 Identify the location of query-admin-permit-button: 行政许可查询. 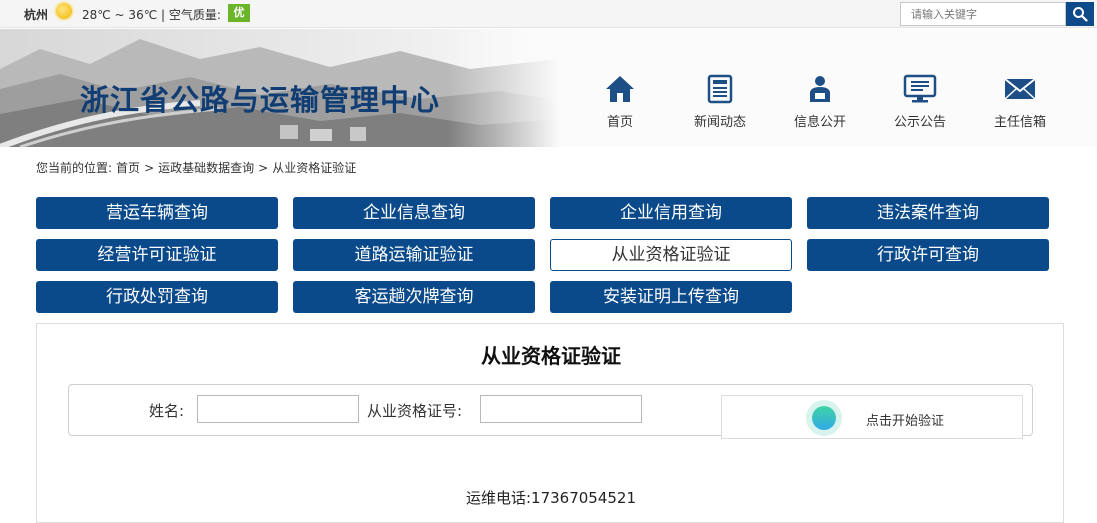
(928, 255).